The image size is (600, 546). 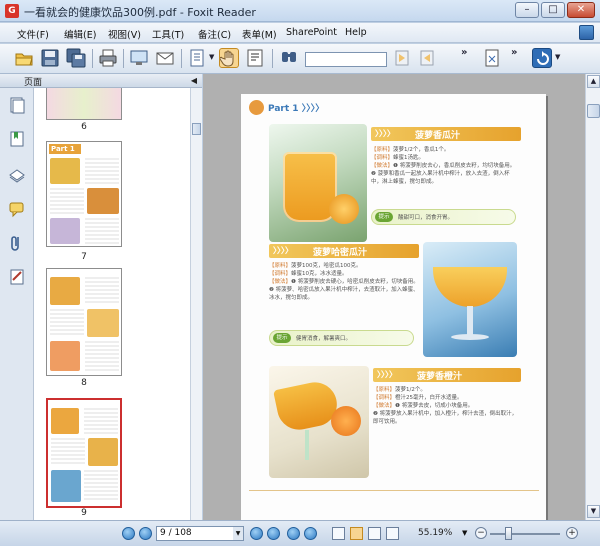 I want to click on screen-icon, so click(x=139, y=58).